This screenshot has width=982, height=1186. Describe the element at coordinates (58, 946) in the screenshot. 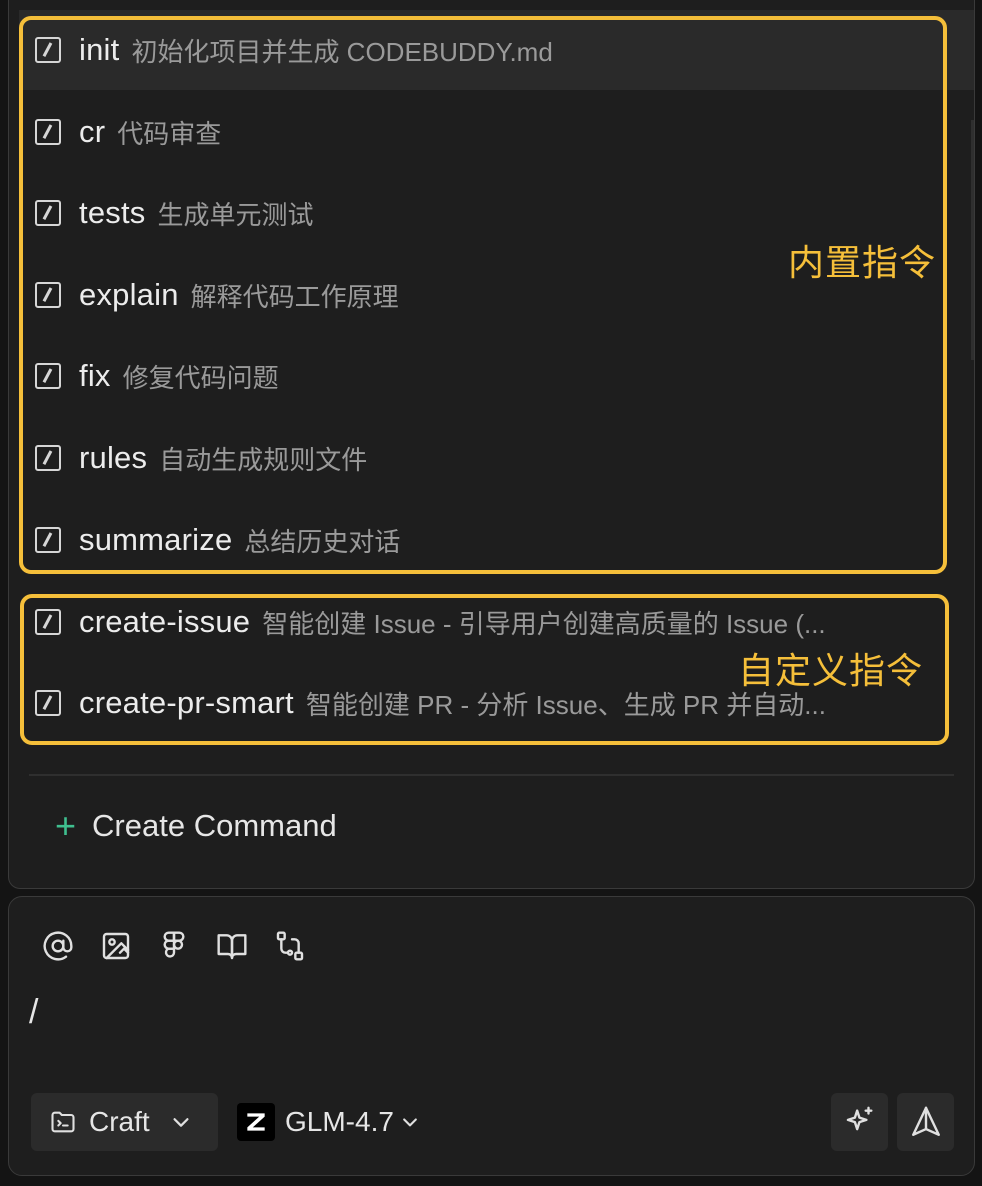

I see `at-icon` at that location.